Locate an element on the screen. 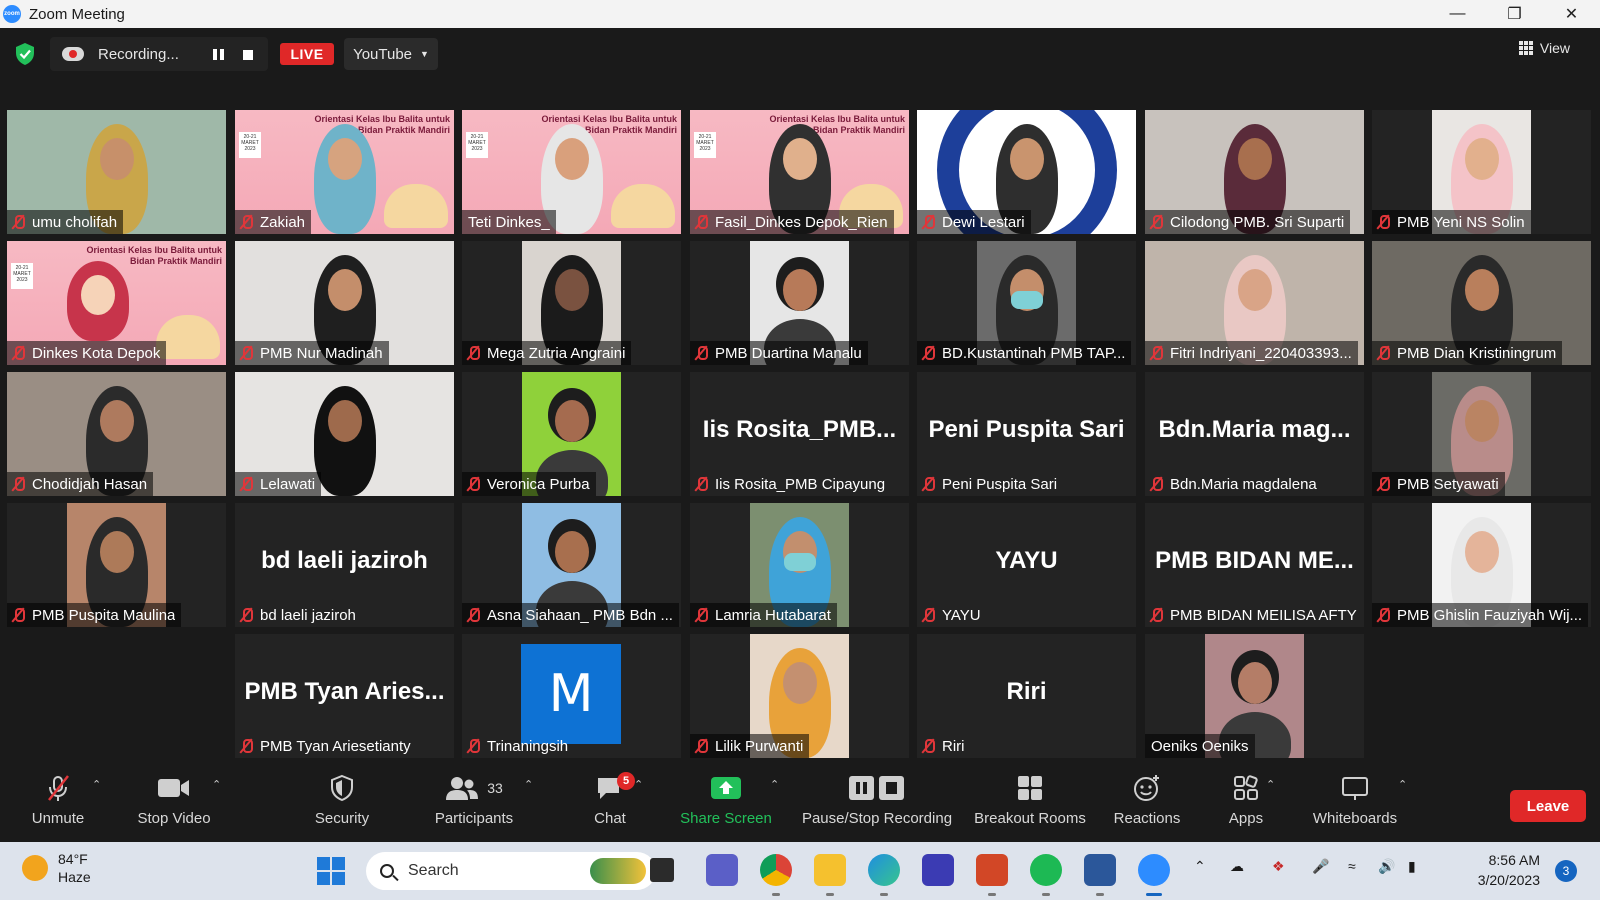  participant-tile: Riri Riri is located at coordinates (1026, 696).